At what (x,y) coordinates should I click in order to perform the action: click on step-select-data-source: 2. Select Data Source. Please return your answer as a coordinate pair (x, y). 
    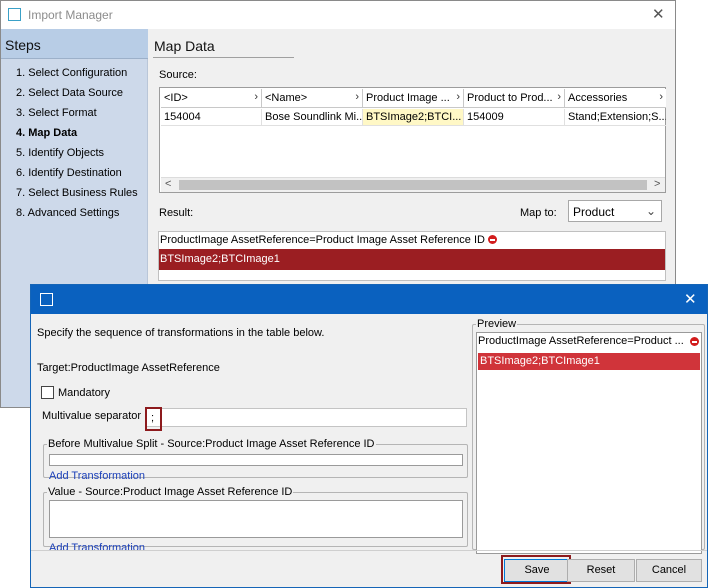
    Looking at the image, I should click on (69, 93).